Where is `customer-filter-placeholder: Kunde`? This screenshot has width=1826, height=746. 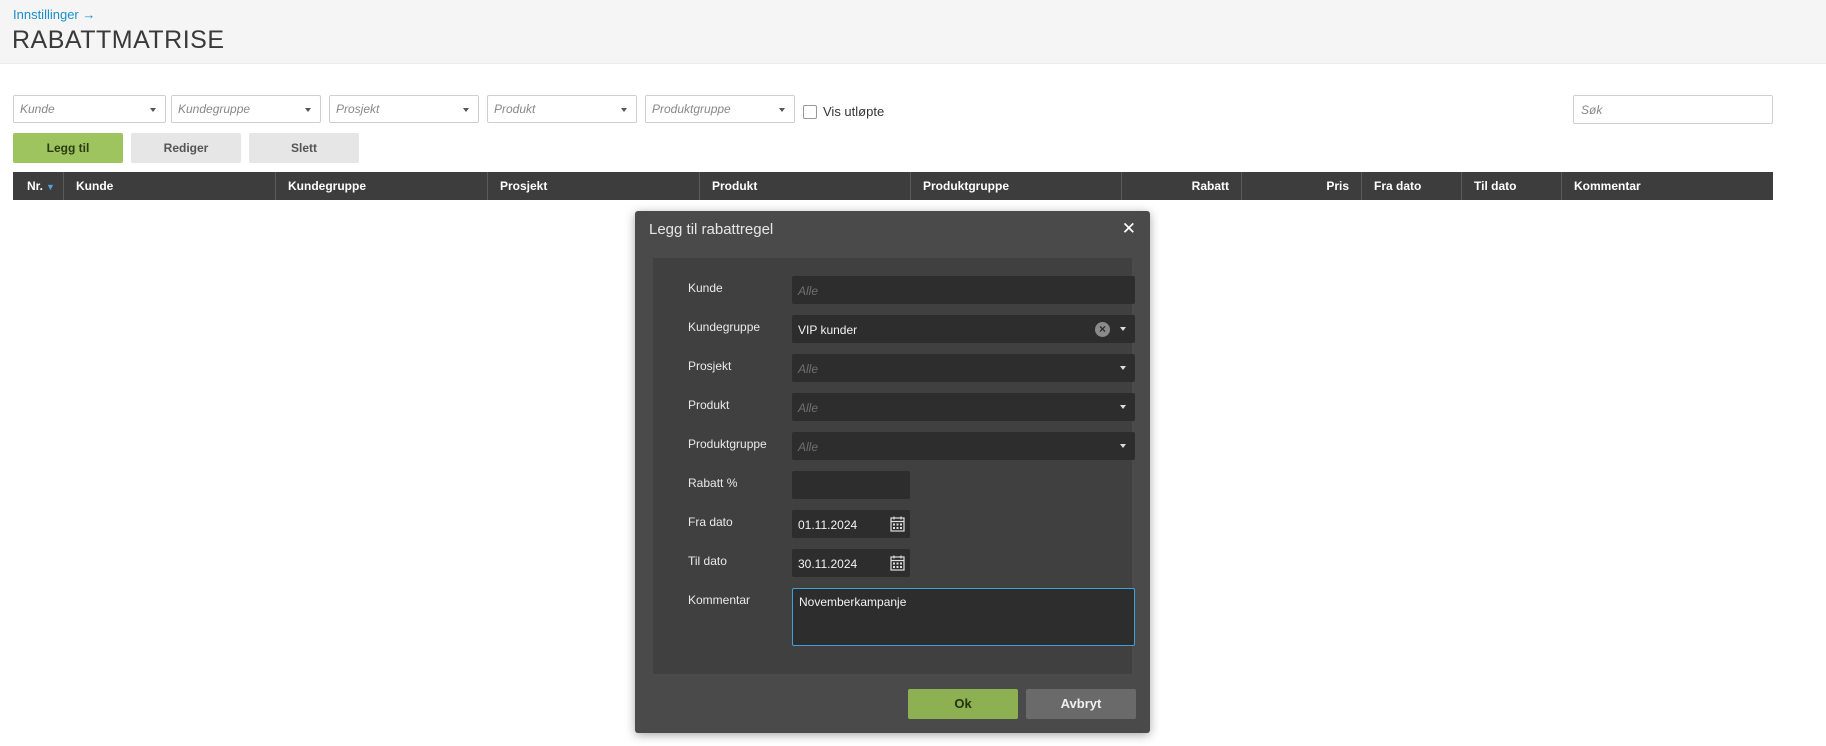 customer-filter-placeholder: Kunde is located at coordinates (37, 109).